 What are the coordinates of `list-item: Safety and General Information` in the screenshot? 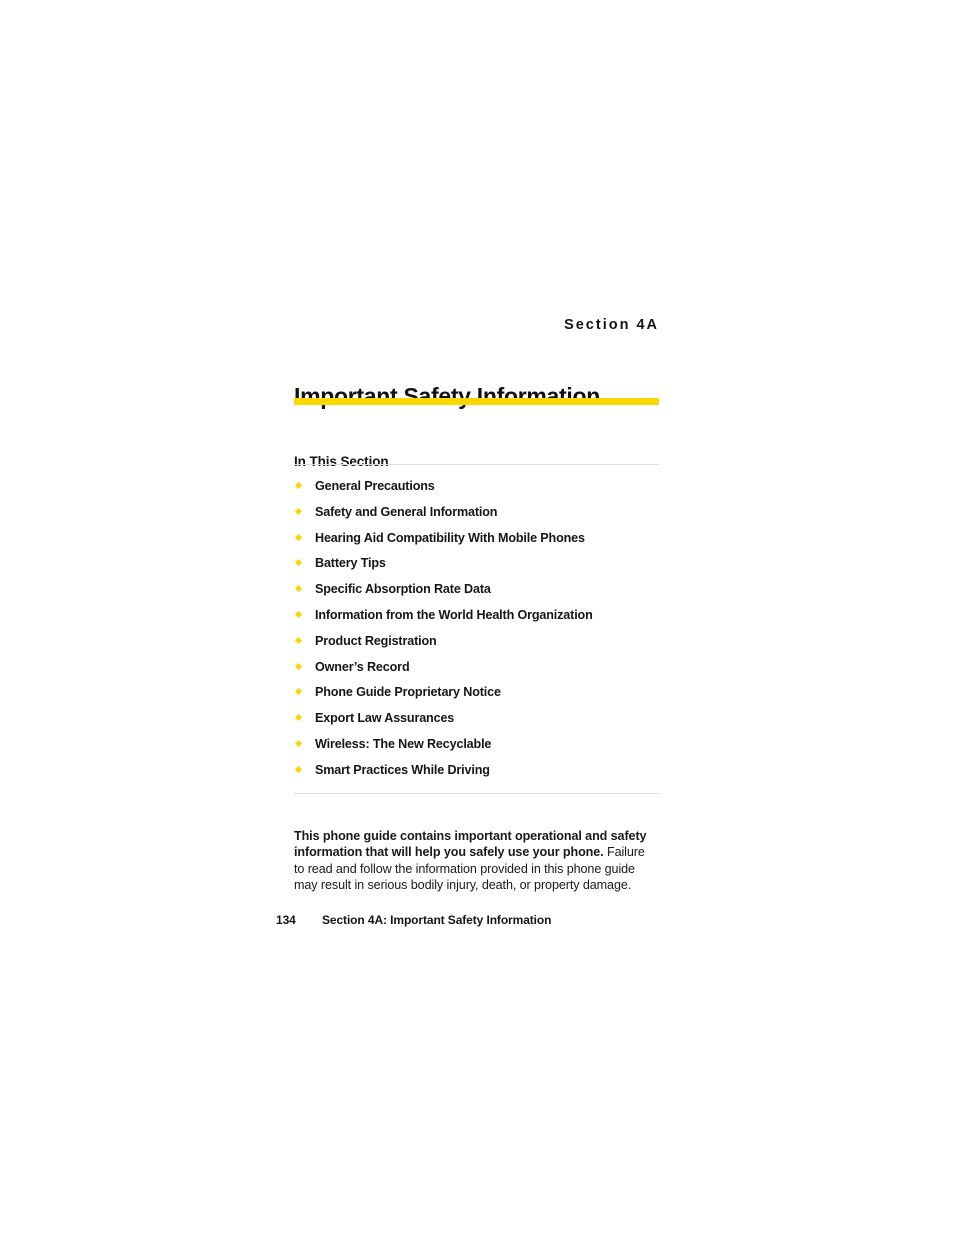 It's located at (476, 518).